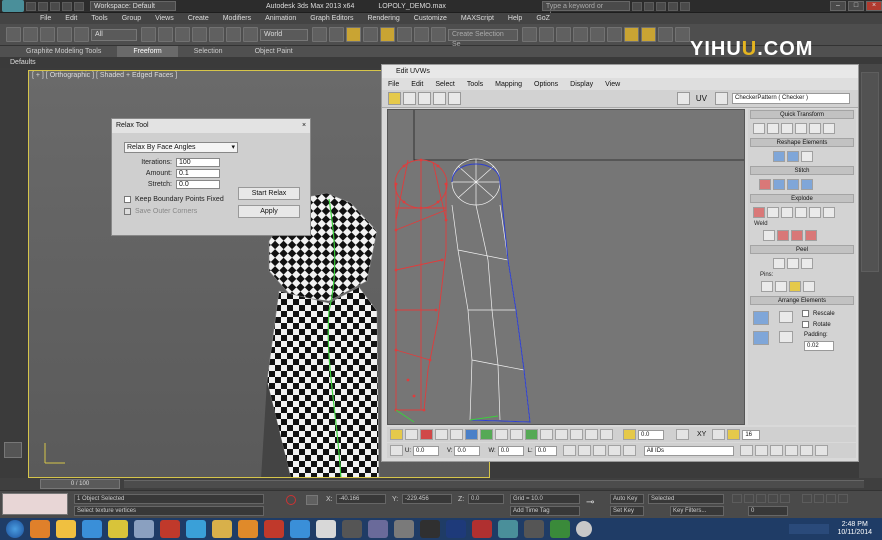 Image resolution: width=882 pixels, height=540 pixels. I want to click on uvw-menu-file: File, so click(393, 84).